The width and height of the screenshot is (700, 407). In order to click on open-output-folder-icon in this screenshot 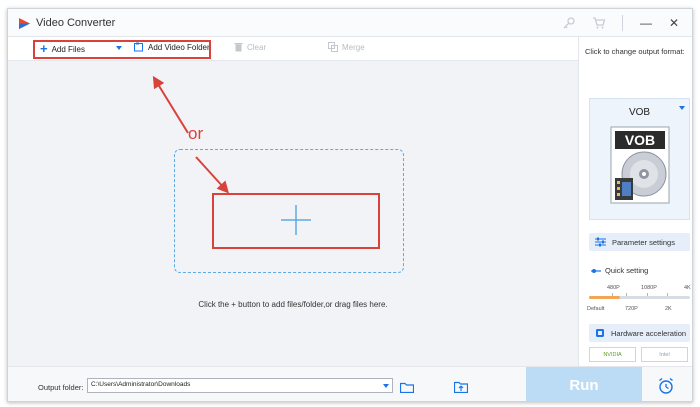, I will do `click(461, 387)`.